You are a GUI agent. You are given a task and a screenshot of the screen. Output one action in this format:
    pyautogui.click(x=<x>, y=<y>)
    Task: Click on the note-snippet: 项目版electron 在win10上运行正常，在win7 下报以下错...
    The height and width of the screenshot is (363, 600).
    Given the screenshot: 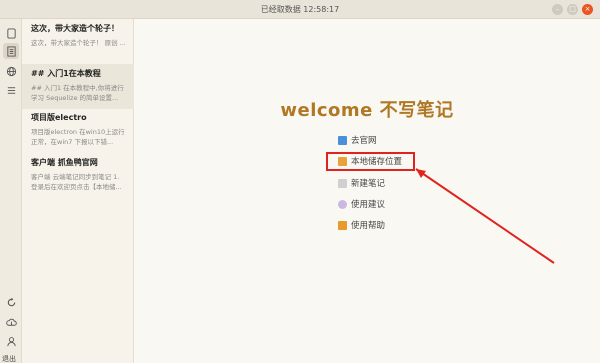 What is the action you would take?
    pyautogui.click(x=78, y=137)
    